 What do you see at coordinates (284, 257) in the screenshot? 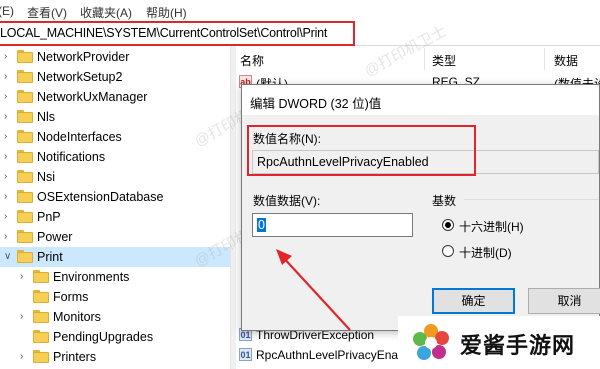
I see `arrow-head` at bounding box center [284, 257].